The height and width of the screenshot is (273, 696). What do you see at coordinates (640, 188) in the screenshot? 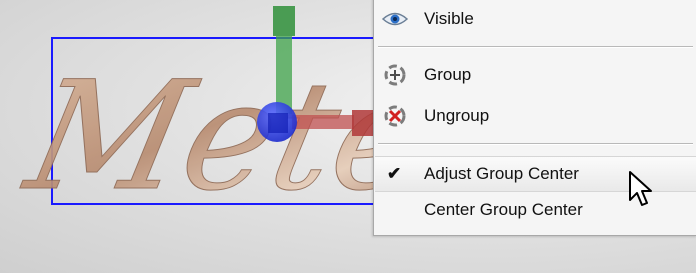
I see `mouse-cursor-icon` at bounding box center [640, 188].